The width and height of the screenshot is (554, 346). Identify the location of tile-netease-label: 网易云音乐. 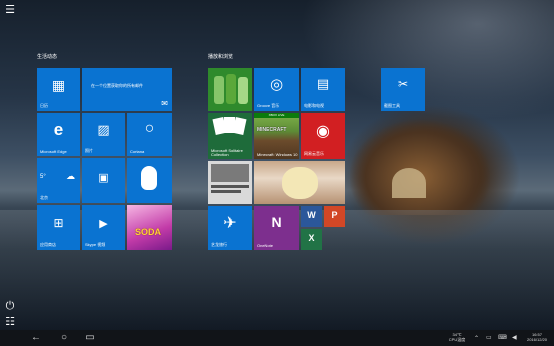
(314, 153).